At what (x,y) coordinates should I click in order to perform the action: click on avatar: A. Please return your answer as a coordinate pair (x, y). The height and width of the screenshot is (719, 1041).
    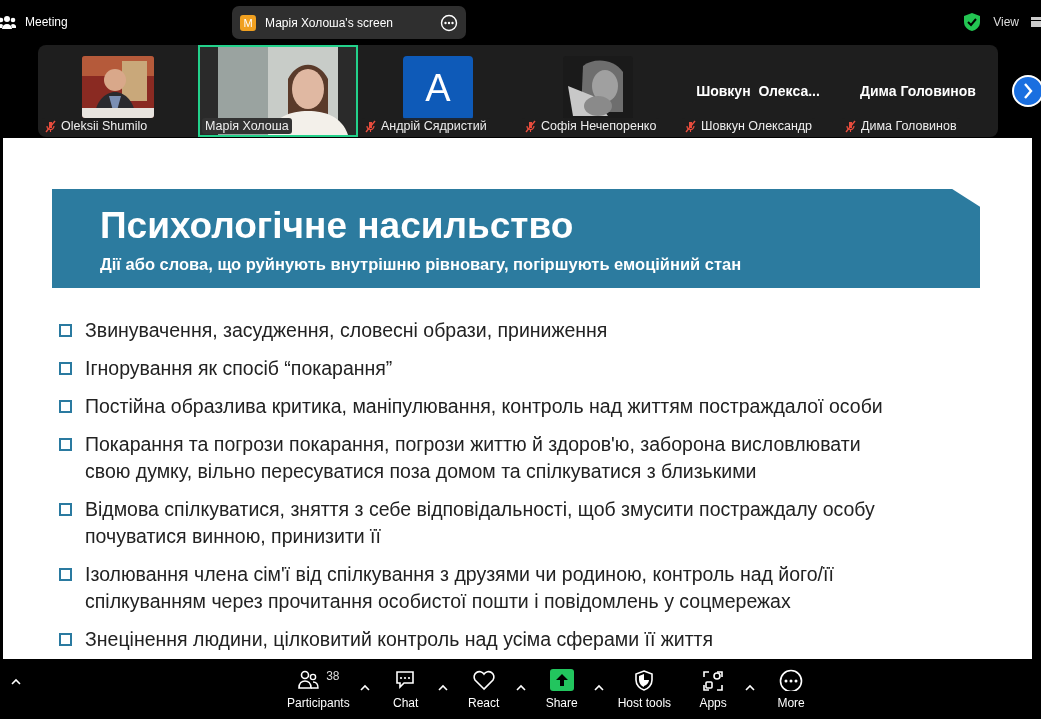
    Looking at the image, I should click on (438, 88).